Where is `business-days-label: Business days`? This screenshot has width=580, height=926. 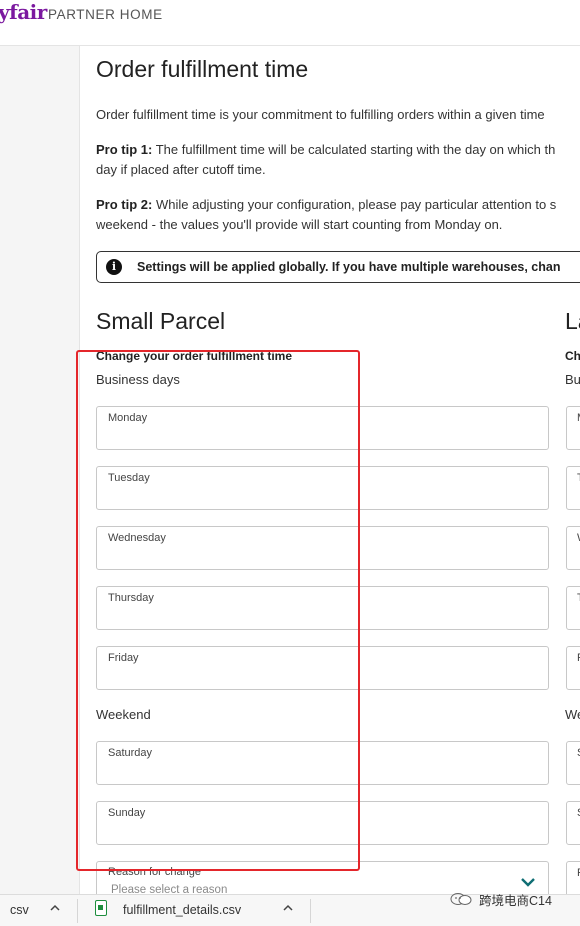
business-days-label: Business days is located at coordinates (138, 379).